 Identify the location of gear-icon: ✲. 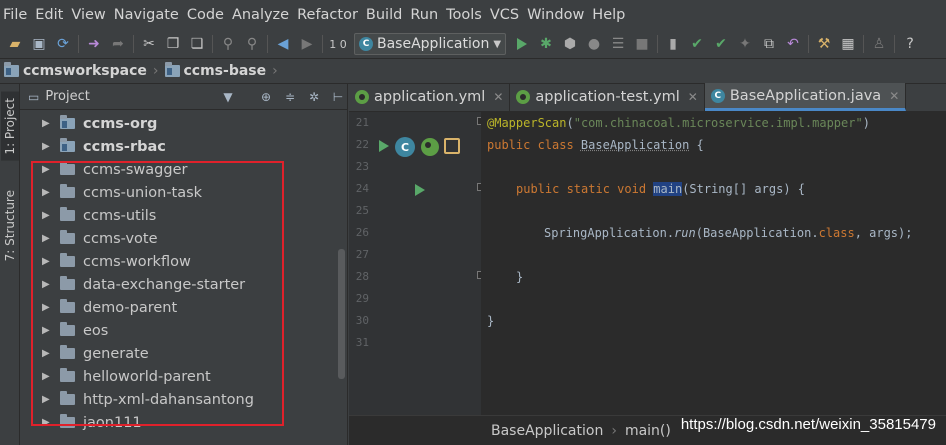
(314, 97).